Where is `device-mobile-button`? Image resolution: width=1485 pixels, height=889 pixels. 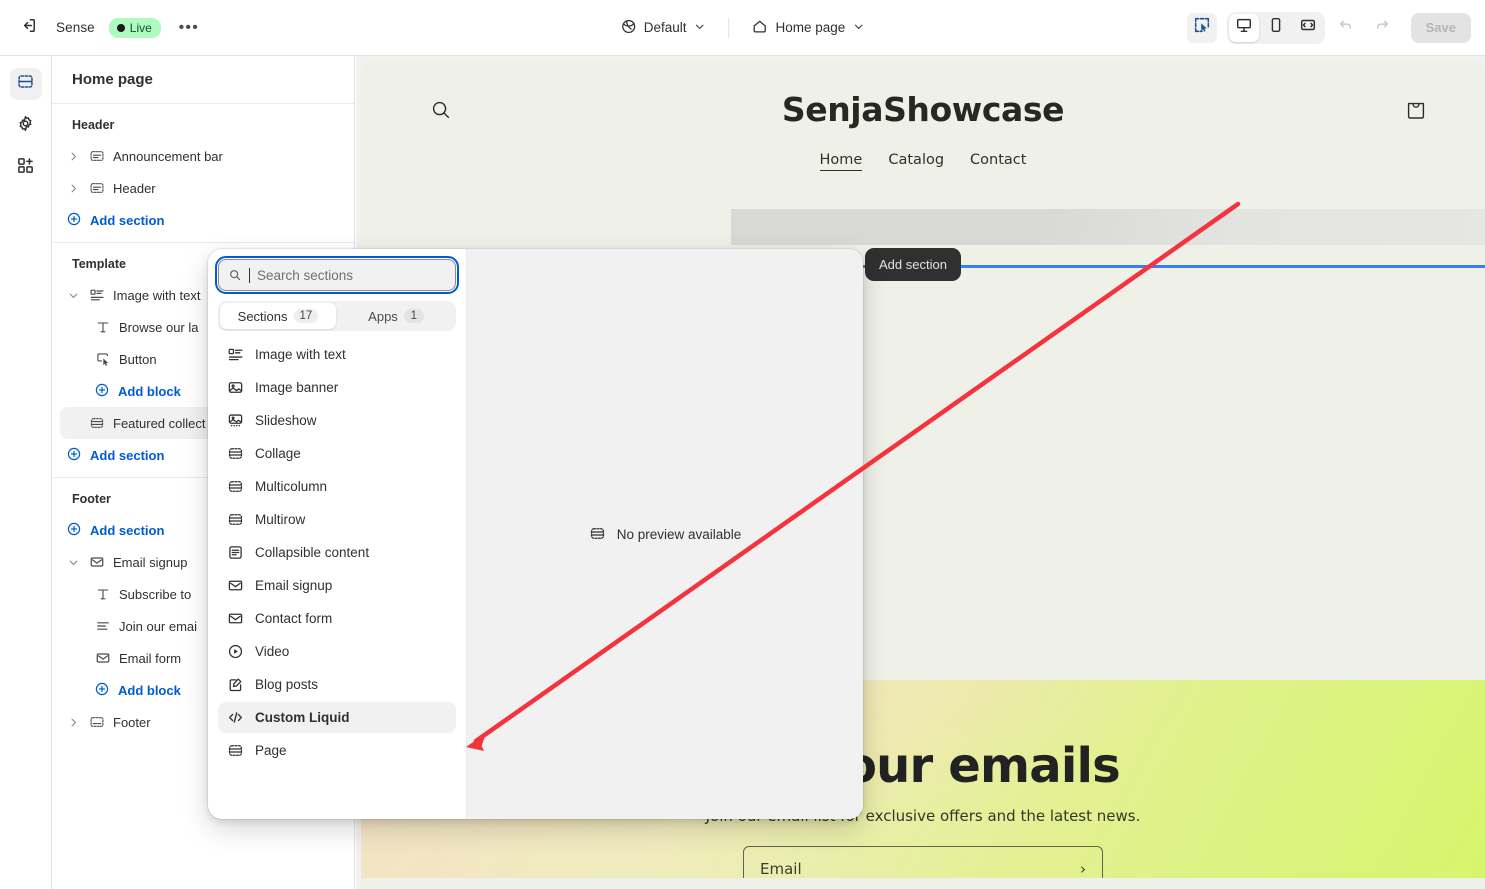 device-mobile-button is located at coordinates (1276, 28).